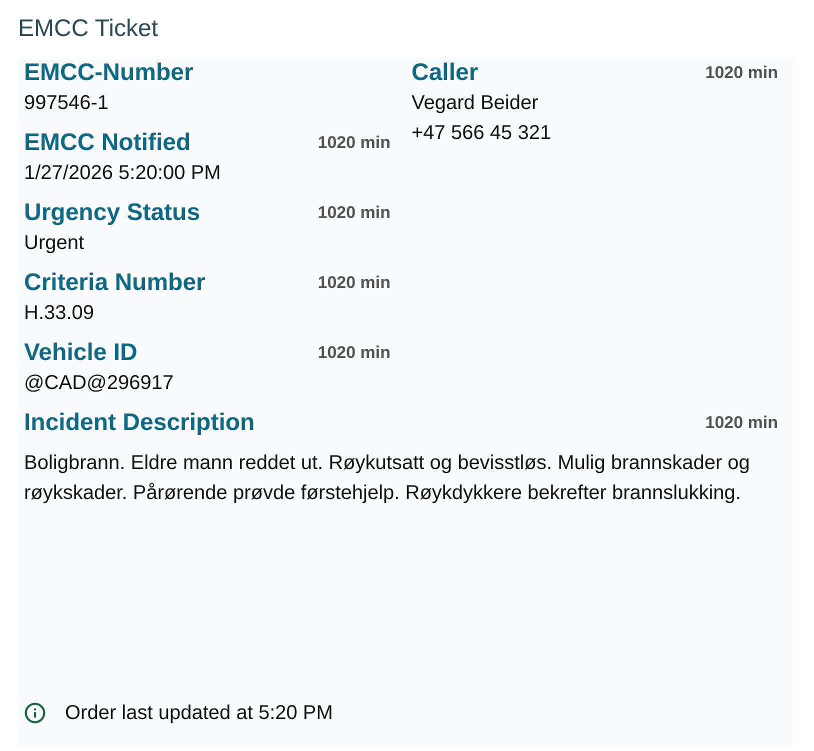  I want to click on field-value: @CAD@296917, so click(99, 383).